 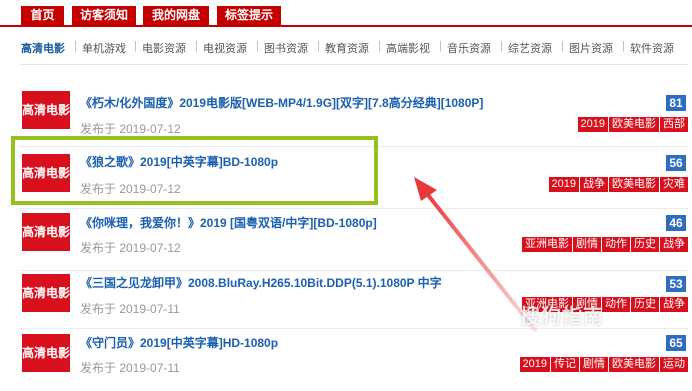 I want to click on view-count-badge: 56, so click(x=676, y=163).